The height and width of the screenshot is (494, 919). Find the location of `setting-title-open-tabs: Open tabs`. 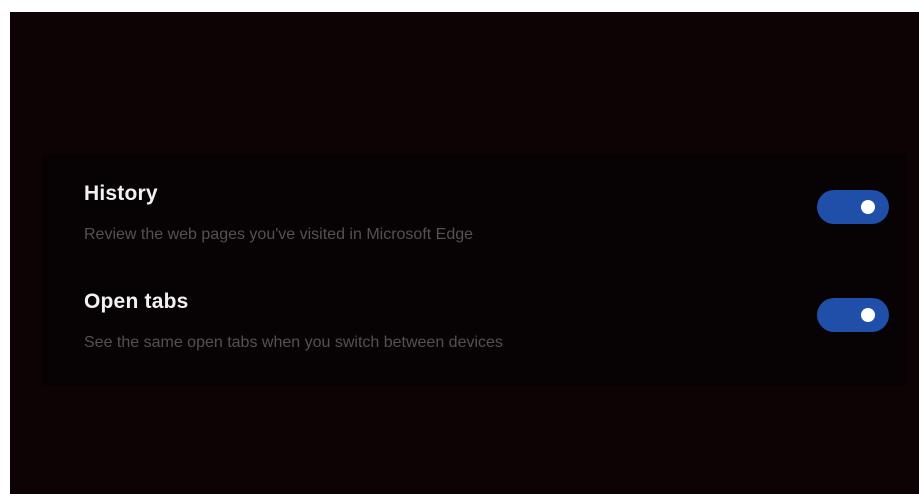

setting-title-open-tabs: Open tabs is located at coordinates (136, 301).